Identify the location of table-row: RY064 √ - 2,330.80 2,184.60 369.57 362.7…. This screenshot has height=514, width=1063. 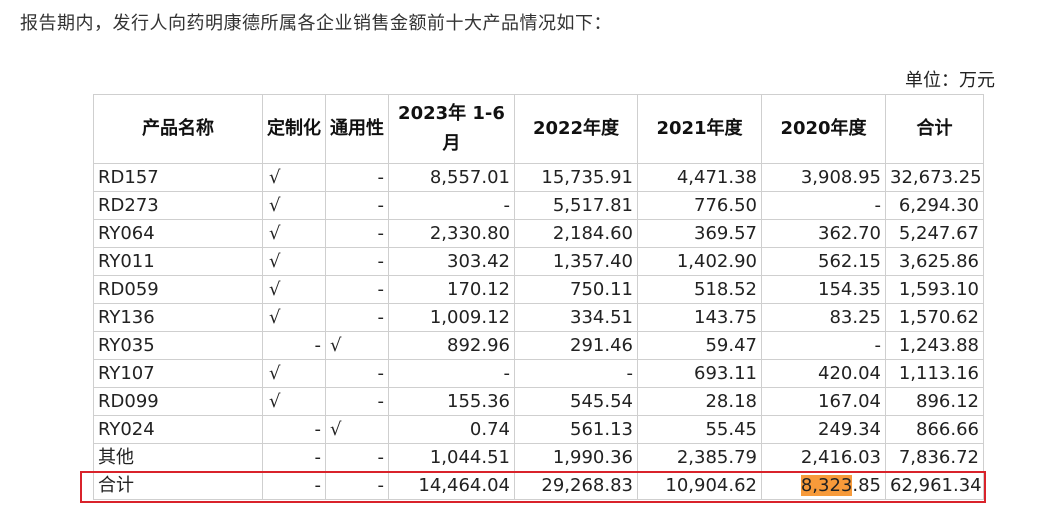
(538, 233).